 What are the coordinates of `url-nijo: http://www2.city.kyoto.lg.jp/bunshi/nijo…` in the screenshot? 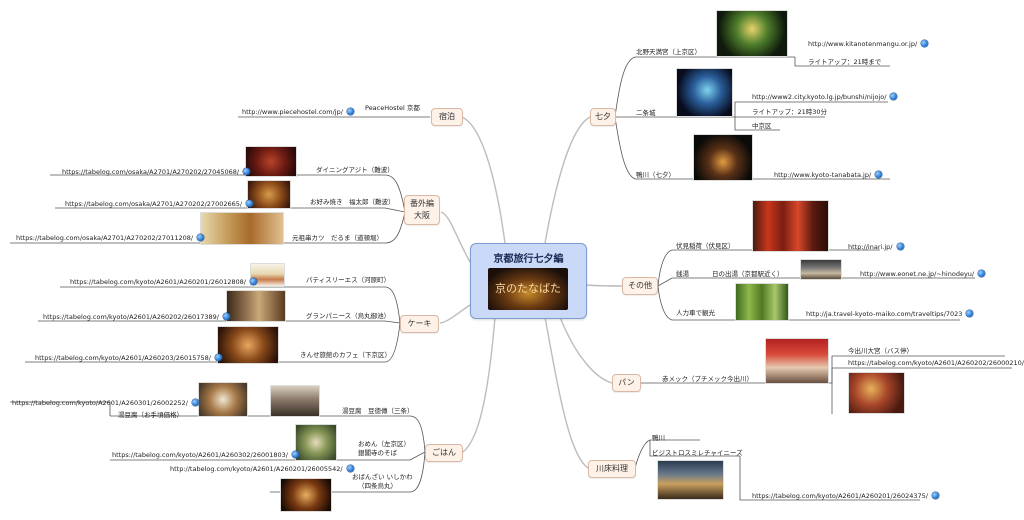 It's located at (825, 97).